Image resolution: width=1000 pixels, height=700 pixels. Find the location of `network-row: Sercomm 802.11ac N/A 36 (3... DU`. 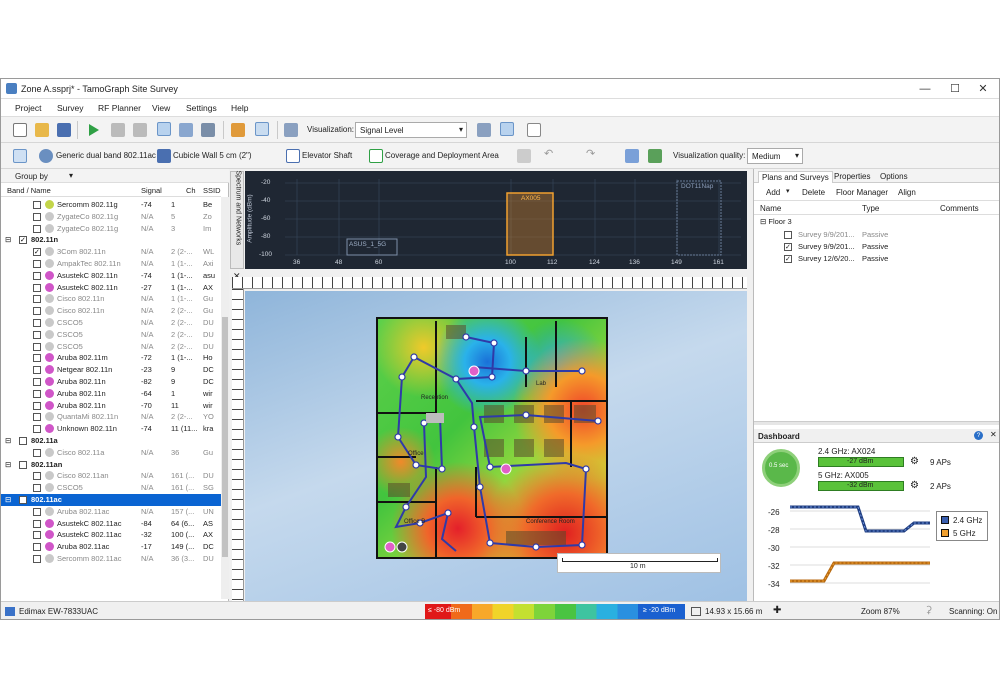

network-row: Sercomm 802.11ac N/A 36 (3... DU is located at coordinates (111, 559).